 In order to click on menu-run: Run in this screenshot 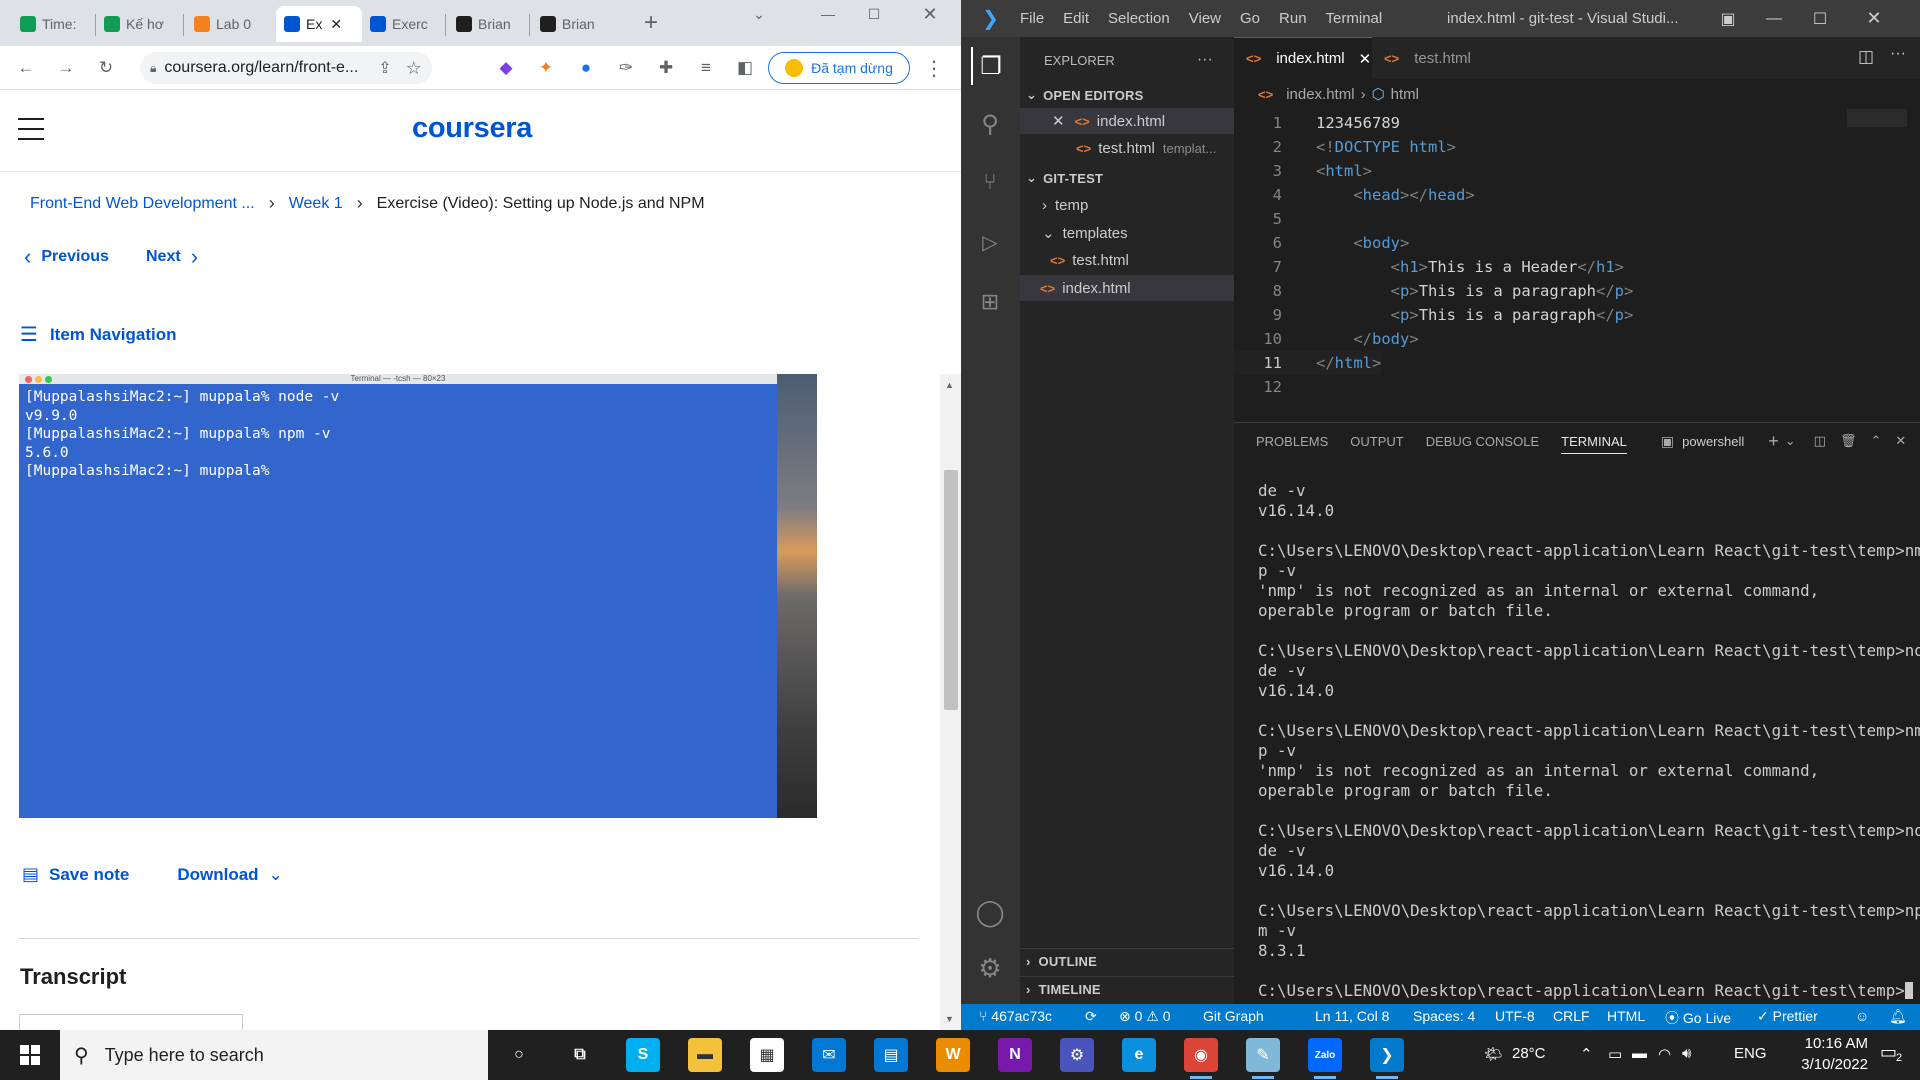, I will do `click(1293, 18)`.